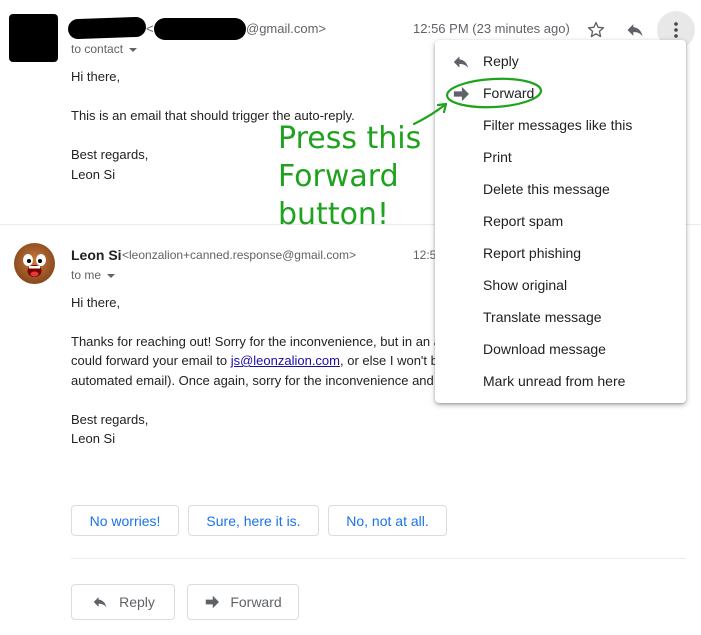 The image size is (701, 635). What do you see at coordinates (285, 360) in the screenshot?
I see `email-link: js@leonzalion.com` at bounding box center [285, 360].